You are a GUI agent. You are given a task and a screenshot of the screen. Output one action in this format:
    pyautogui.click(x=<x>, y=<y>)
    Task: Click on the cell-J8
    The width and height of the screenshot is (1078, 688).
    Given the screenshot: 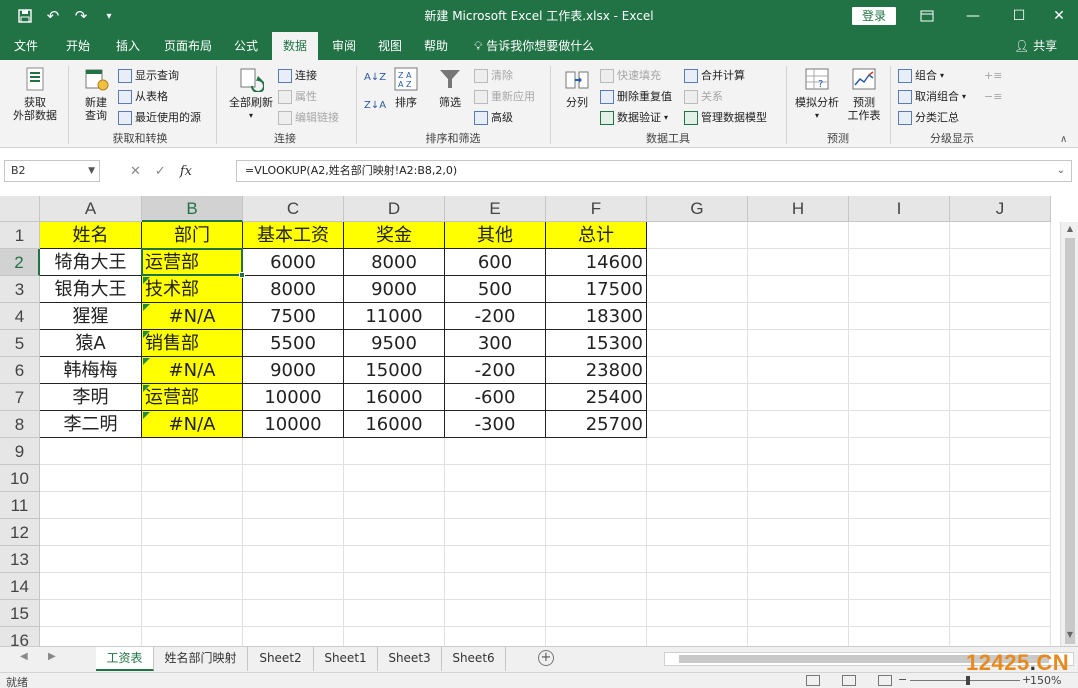 What is the action you would take?
    pyautogui.click(x=1000, y=424)
    